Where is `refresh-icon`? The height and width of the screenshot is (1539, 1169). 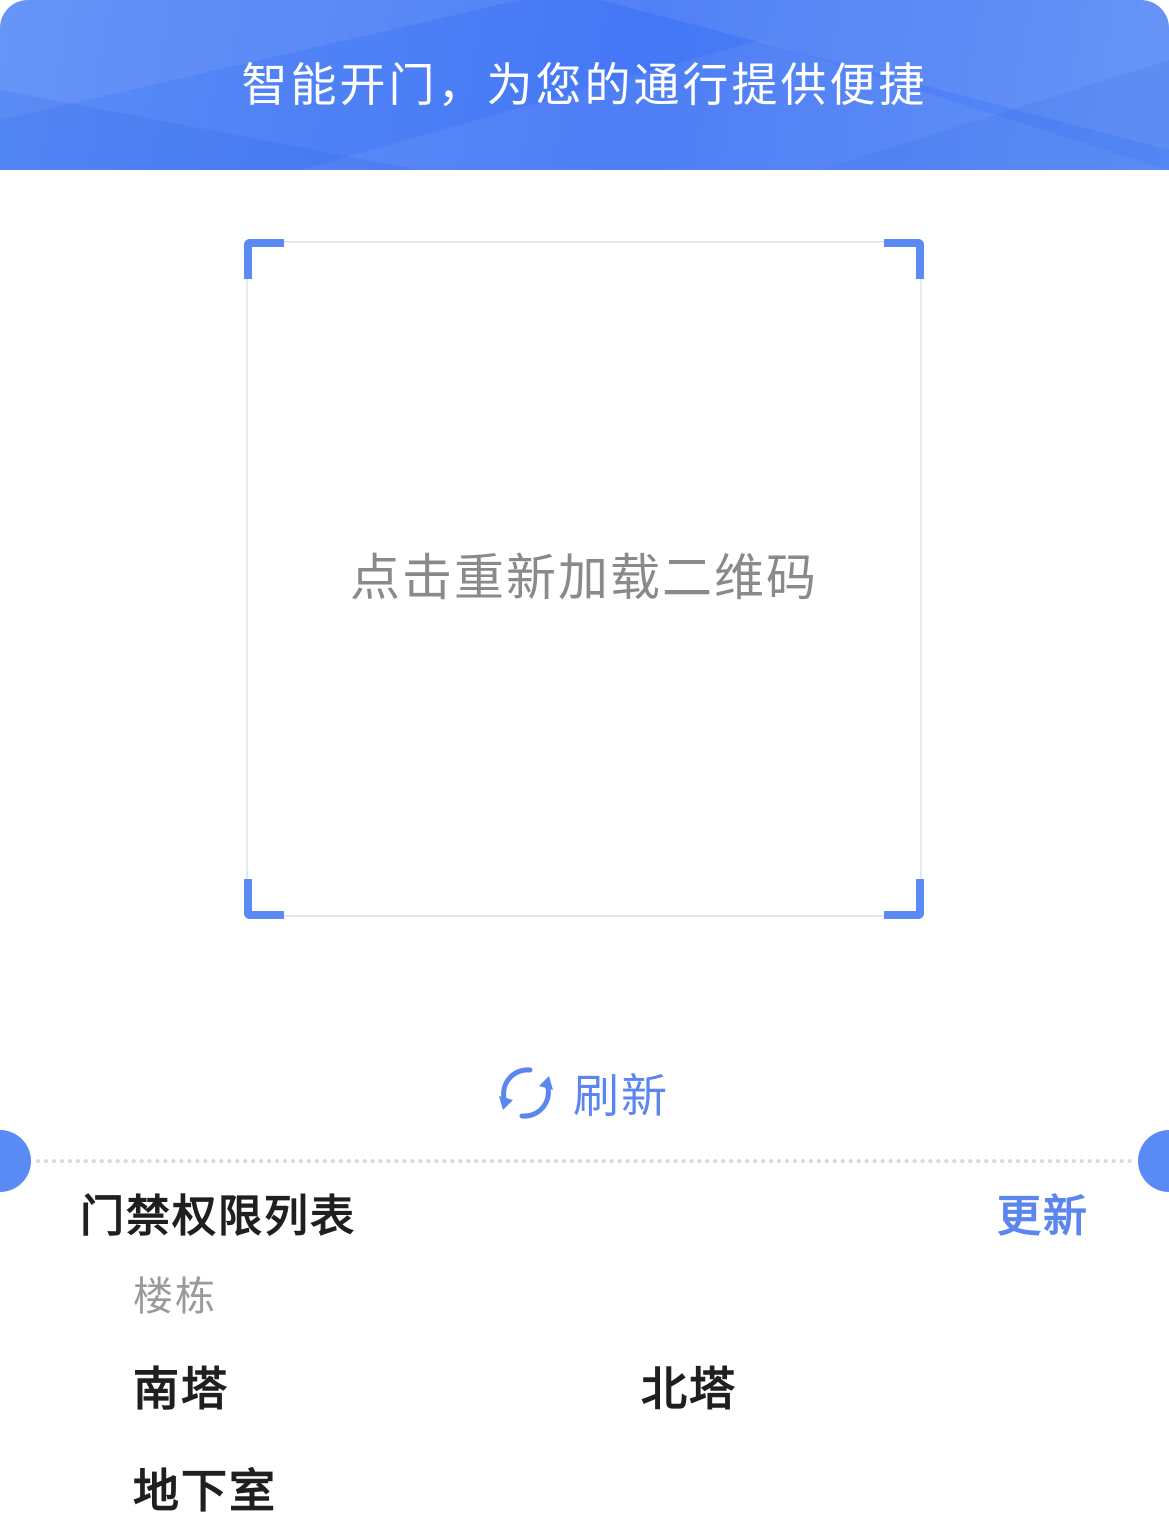 refresh-icon is located at coordinates (526, 1093).